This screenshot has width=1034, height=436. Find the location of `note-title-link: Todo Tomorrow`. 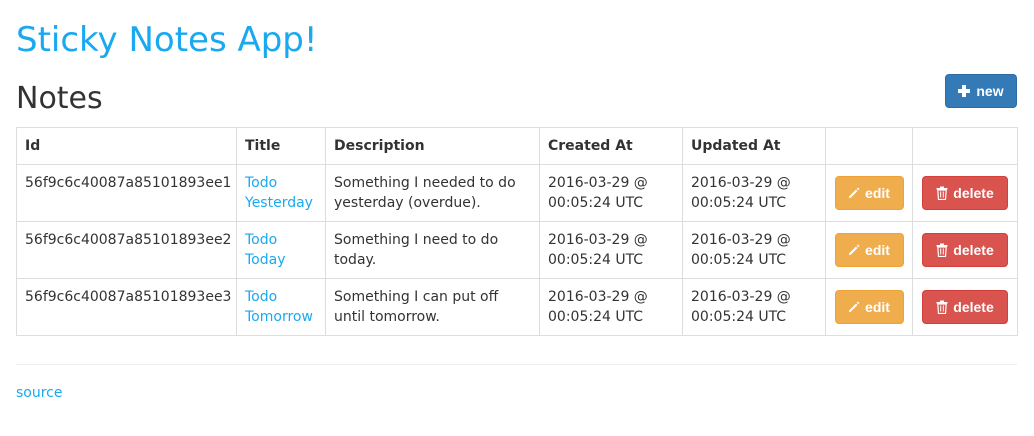

note-title-link: Todo Tomorrow is located at coordinates (279, 307).